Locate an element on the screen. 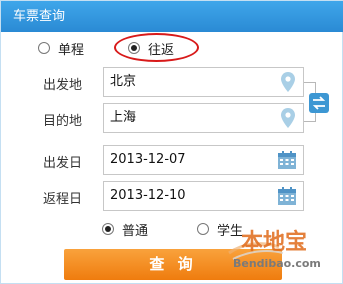 Image resolution: width=343 pixels, height=284 pixels. one-way-radio is located at coordinates (44, 48).